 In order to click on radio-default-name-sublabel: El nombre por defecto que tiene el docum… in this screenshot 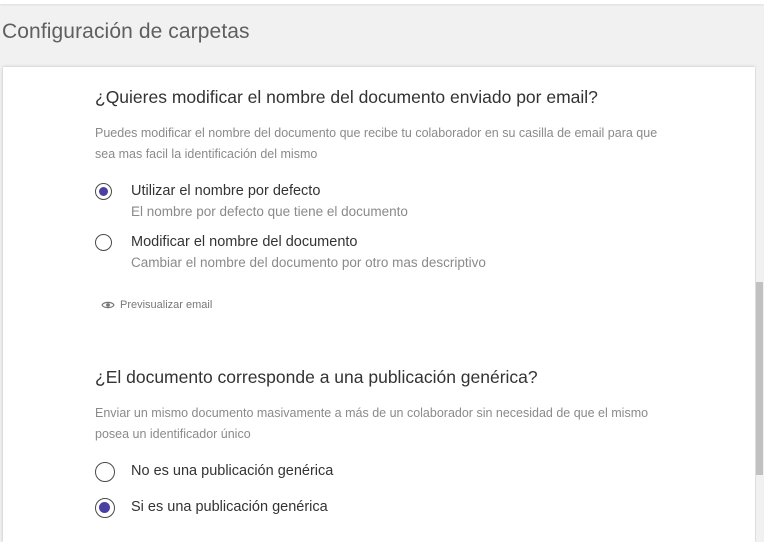, I will do `click(269, 211)`.